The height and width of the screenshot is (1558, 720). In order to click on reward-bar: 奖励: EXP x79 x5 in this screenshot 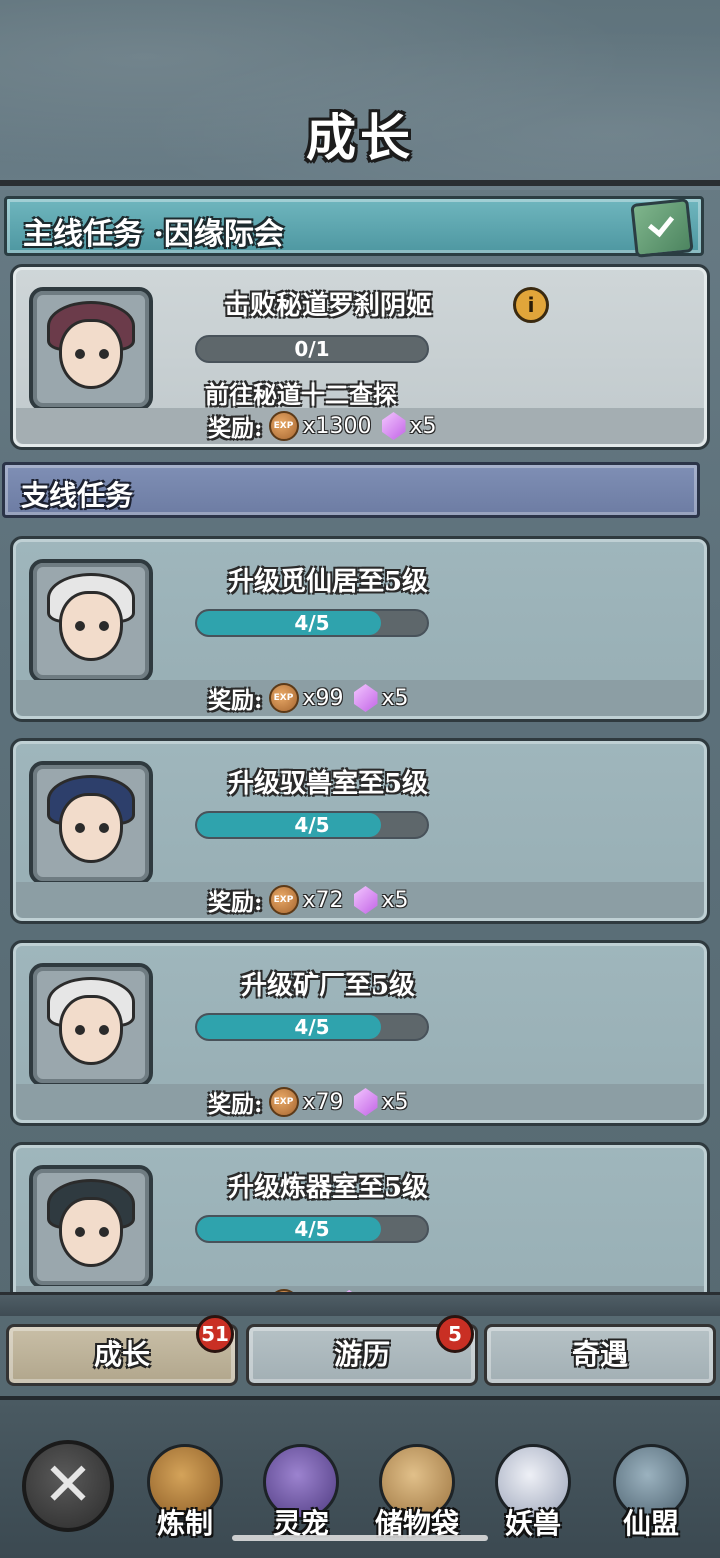, I will do `click(360, 1102)`.